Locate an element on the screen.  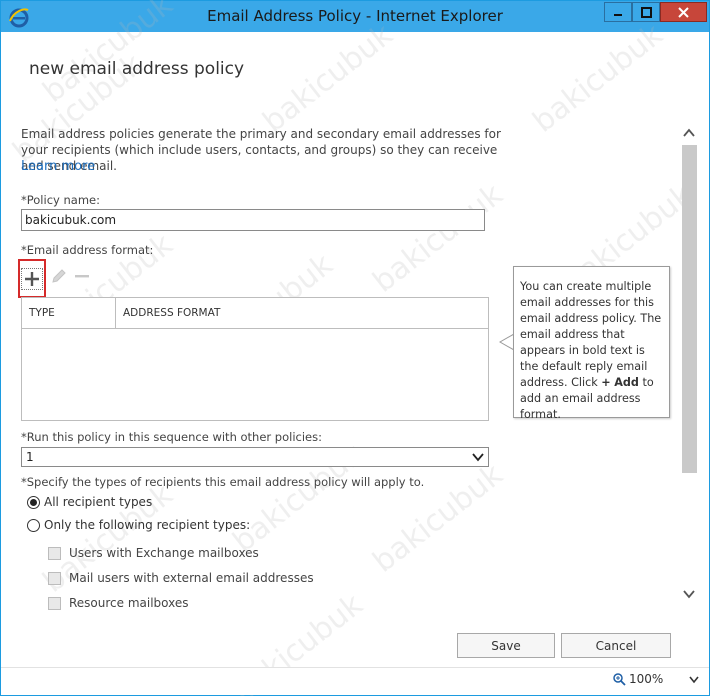
scrollbar-thumb is located at coordinates (689, 309).